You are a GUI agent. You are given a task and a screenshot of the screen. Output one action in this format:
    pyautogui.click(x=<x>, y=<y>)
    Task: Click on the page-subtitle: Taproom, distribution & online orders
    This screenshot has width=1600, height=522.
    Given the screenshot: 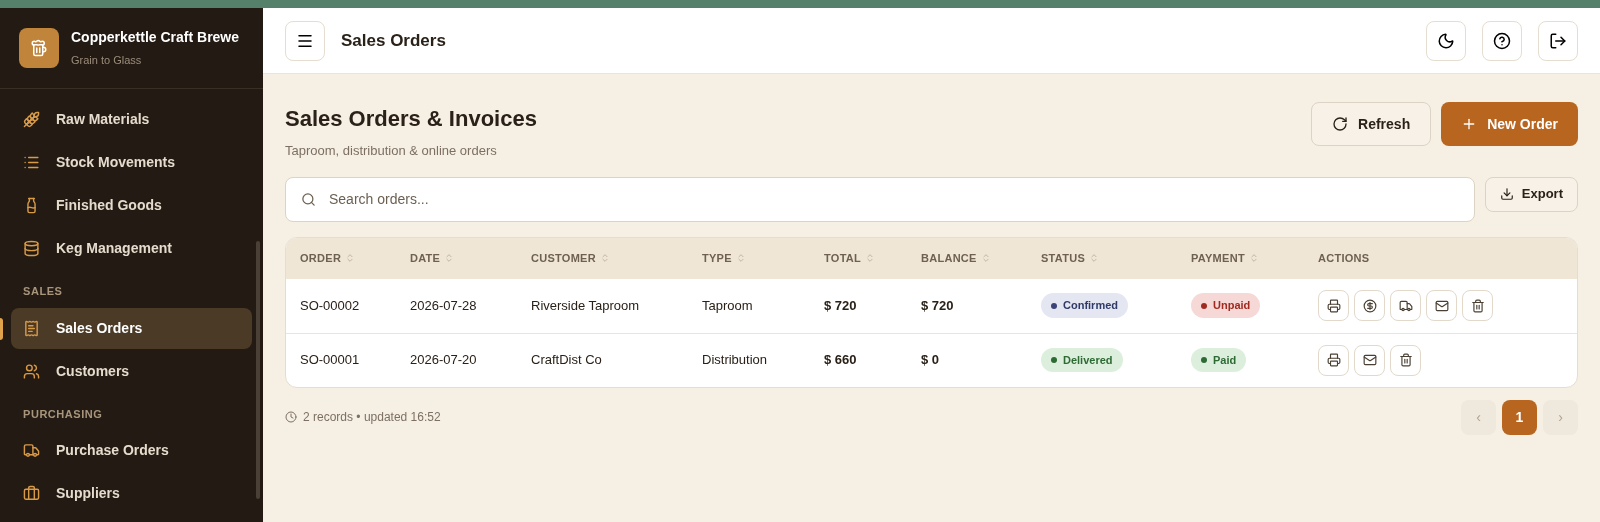 What is the action you would take?
    pyautogui.click(x=391, y=151)
    